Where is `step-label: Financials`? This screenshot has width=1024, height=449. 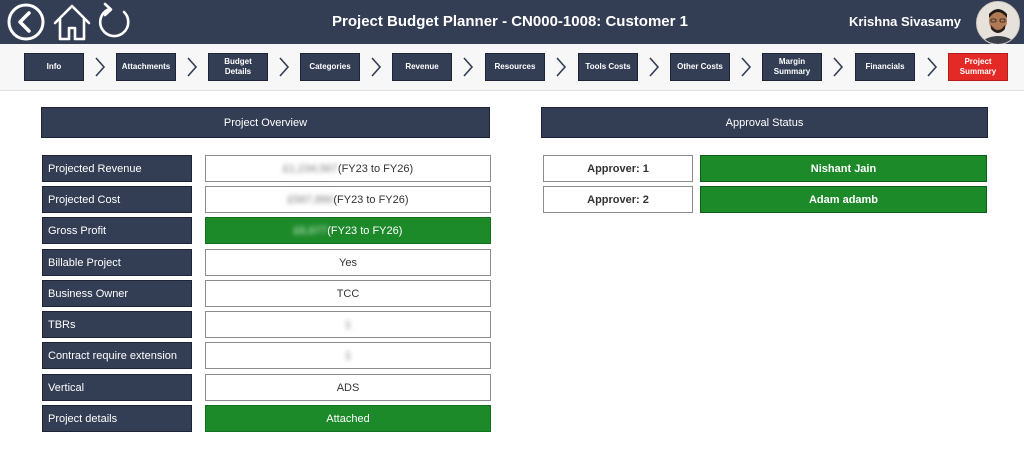
step-label: Financials is located at coordinates (885, 66).